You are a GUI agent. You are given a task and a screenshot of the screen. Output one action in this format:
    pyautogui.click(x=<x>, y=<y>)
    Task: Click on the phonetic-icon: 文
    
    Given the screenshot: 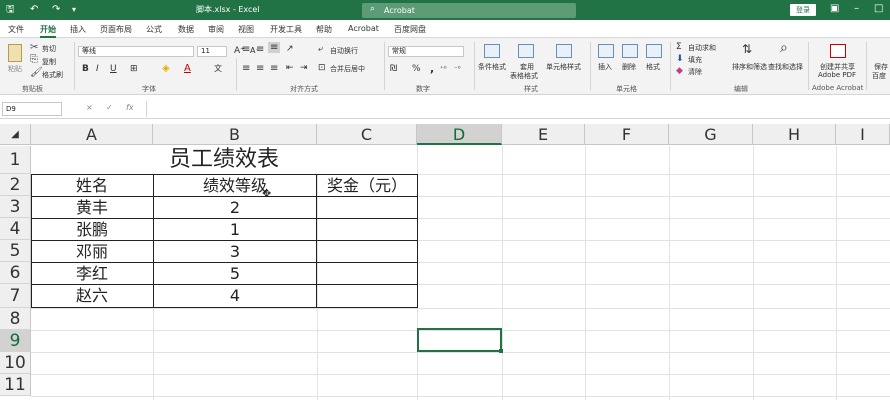 What is the action you would take?
    pyautogui.click(x=218, y=68)
    